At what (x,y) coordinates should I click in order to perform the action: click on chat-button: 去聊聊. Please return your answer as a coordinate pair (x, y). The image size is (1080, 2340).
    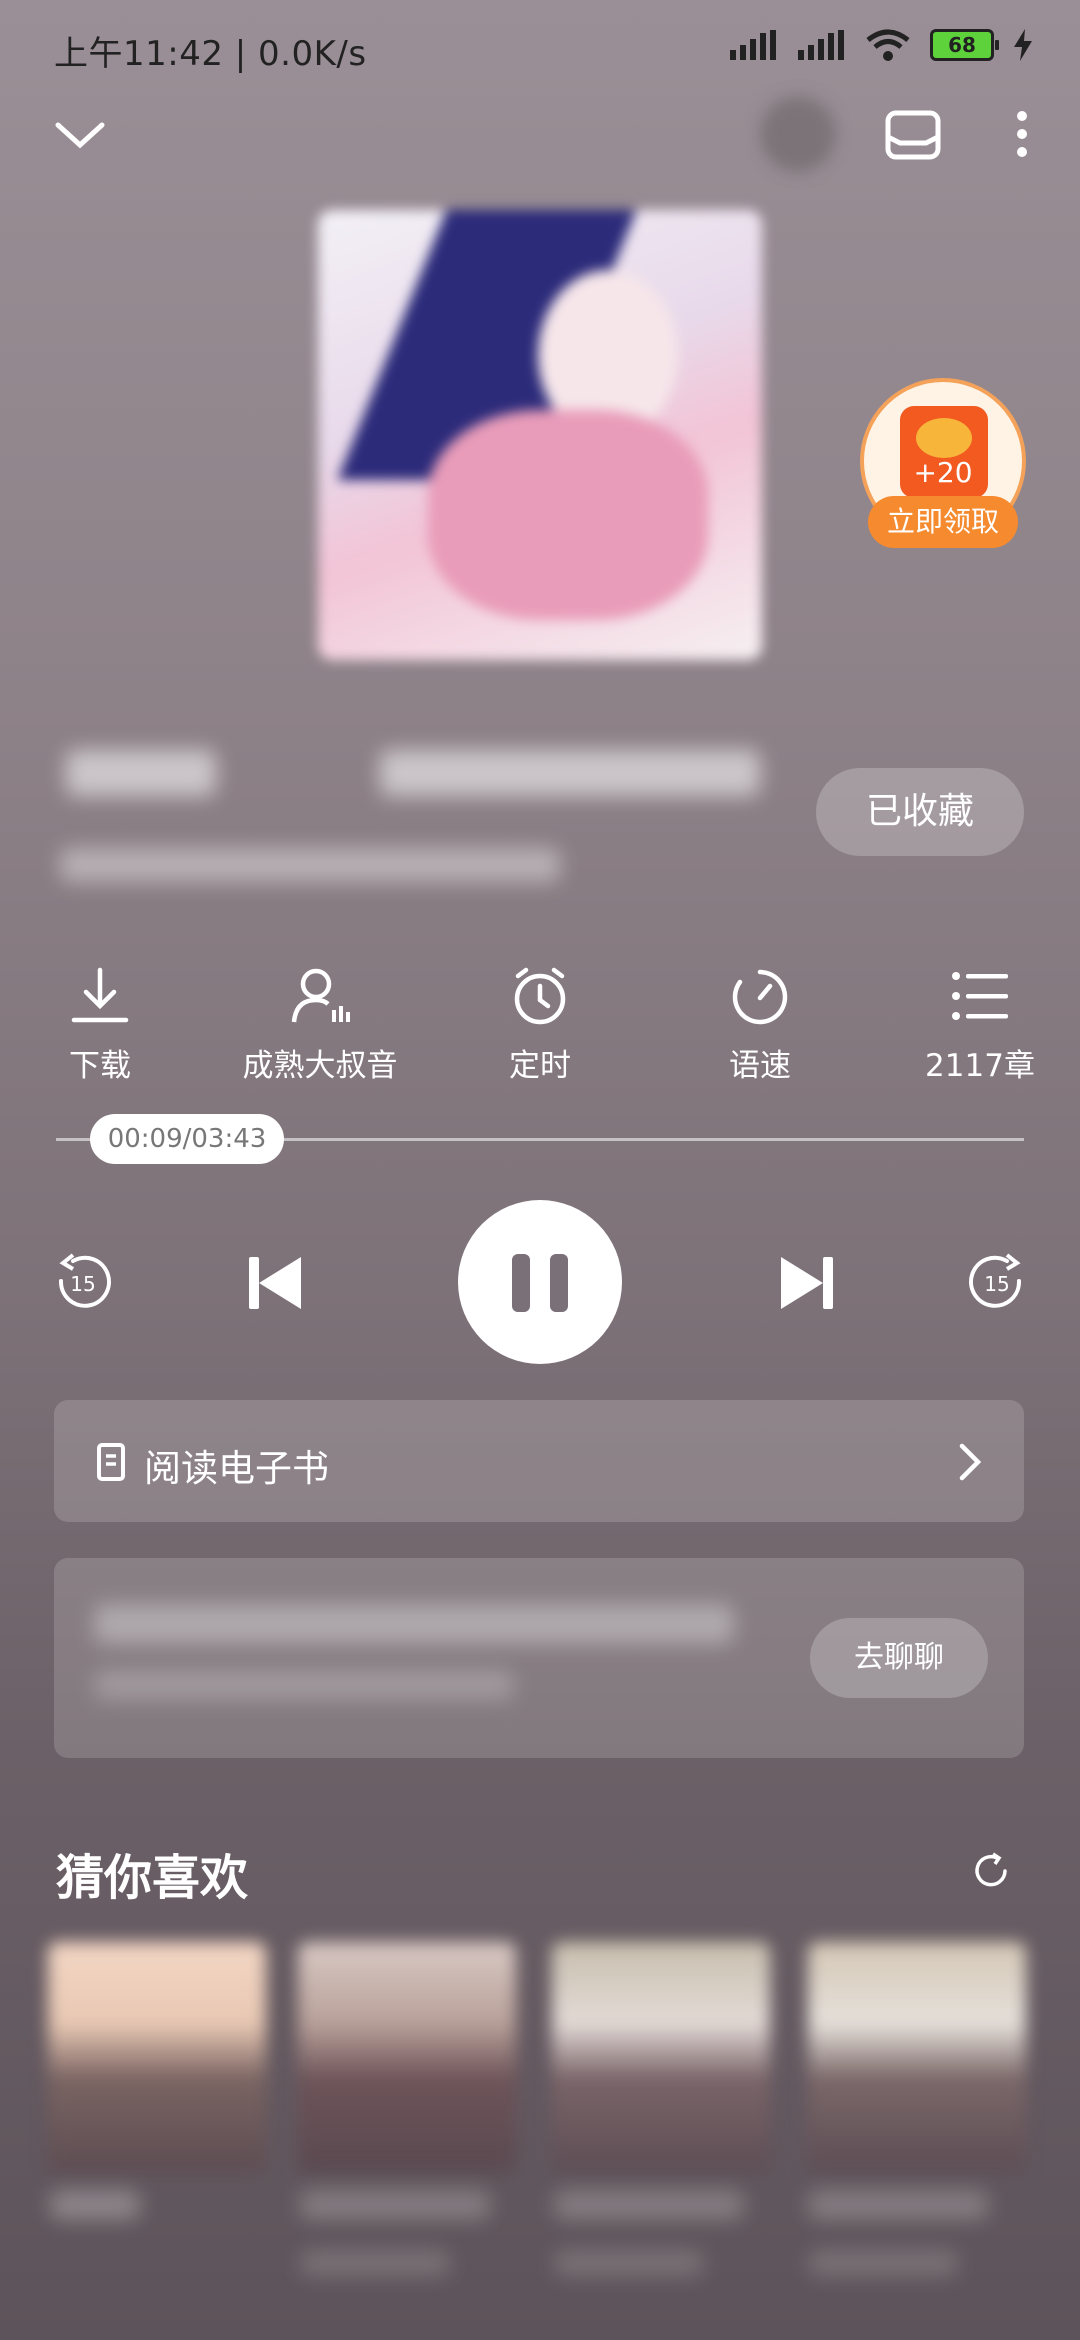
    Looking at the image, I should click on (899, 1658).